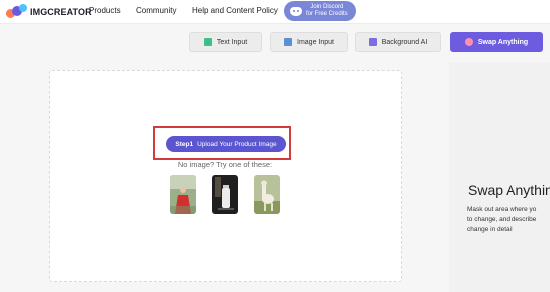 Image resolution: width=550 pixels, height=292 pixels. Describe the element at coordinates (61, 12) in the screenshot. I see `logo-text: IMGCREATOR` at that location.